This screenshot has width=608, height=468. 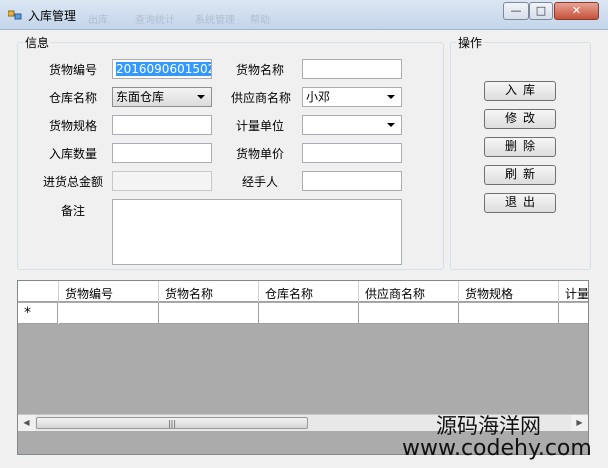 I want to click on supplier-value: 小邓, so click(x=318, y=97).